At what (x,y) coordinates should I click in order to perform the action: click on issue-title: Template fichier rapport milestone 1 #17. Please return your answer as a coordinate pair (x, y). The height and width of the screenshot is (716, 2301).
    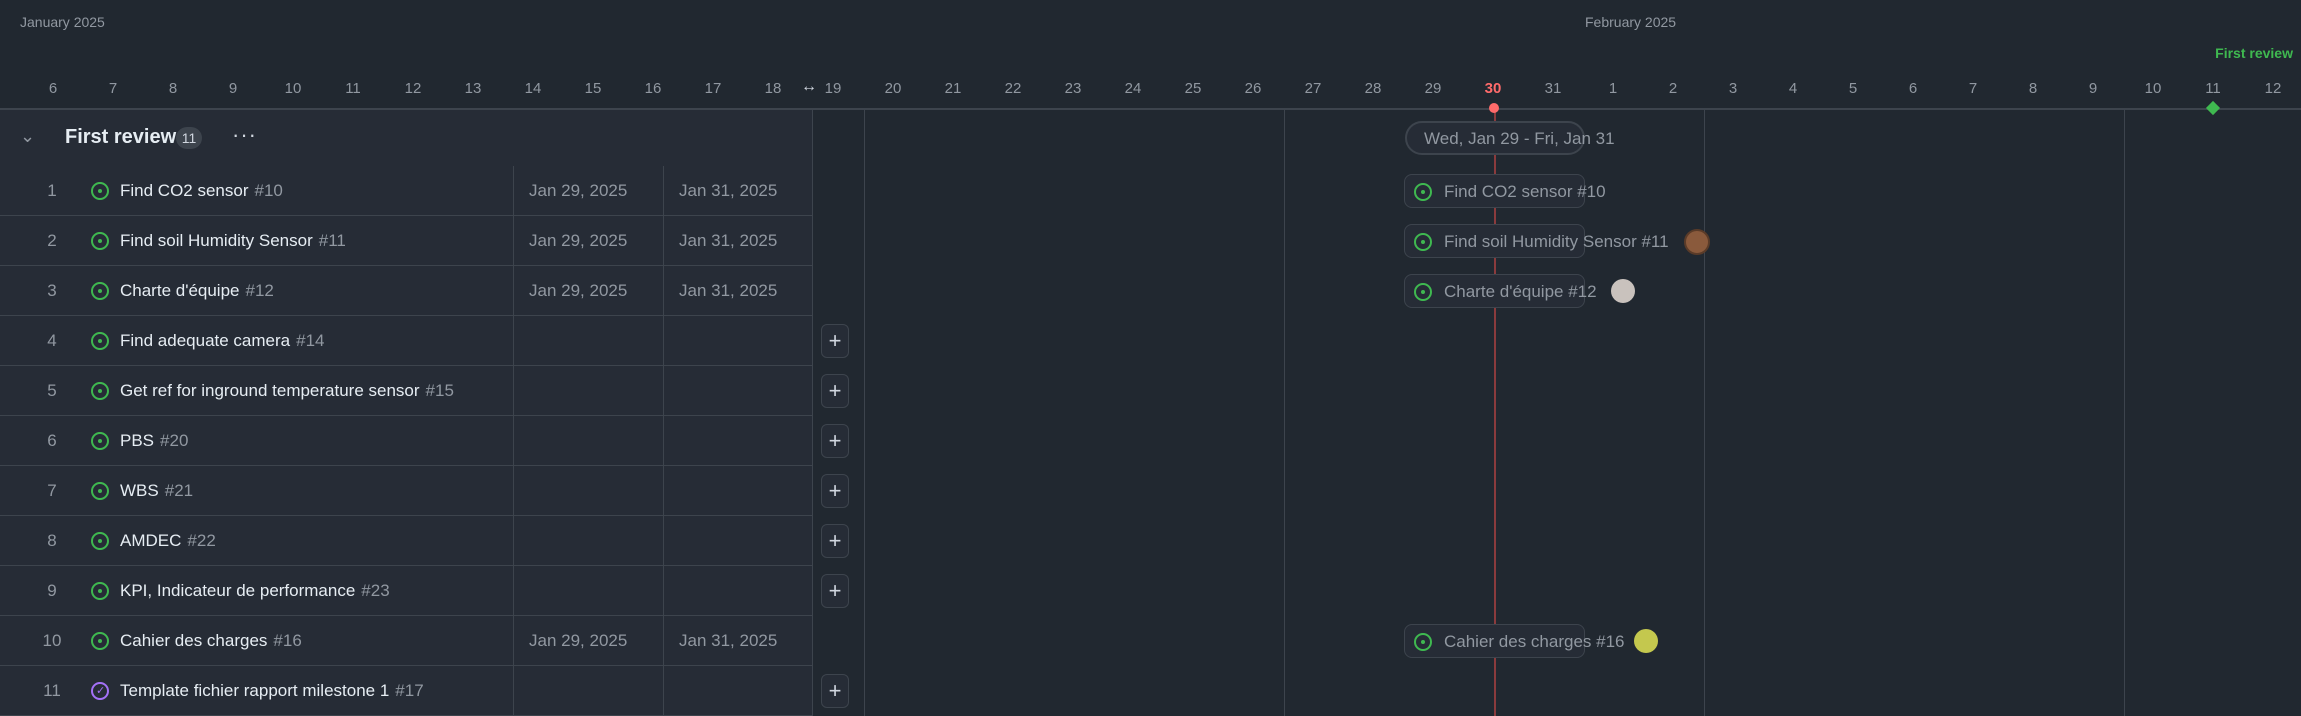
    Looking at the image, I should click on (272, 691).